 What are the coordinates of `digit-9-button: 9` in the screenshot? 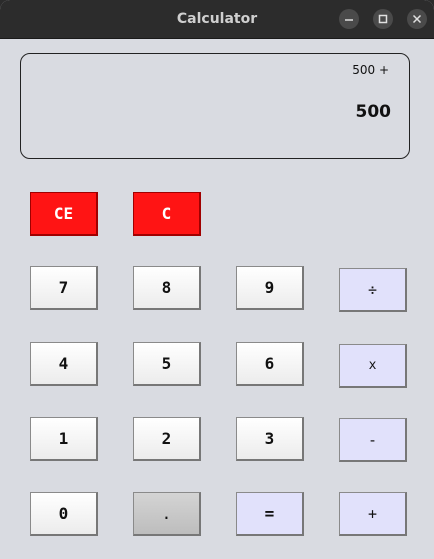 It's located at (270, 288).